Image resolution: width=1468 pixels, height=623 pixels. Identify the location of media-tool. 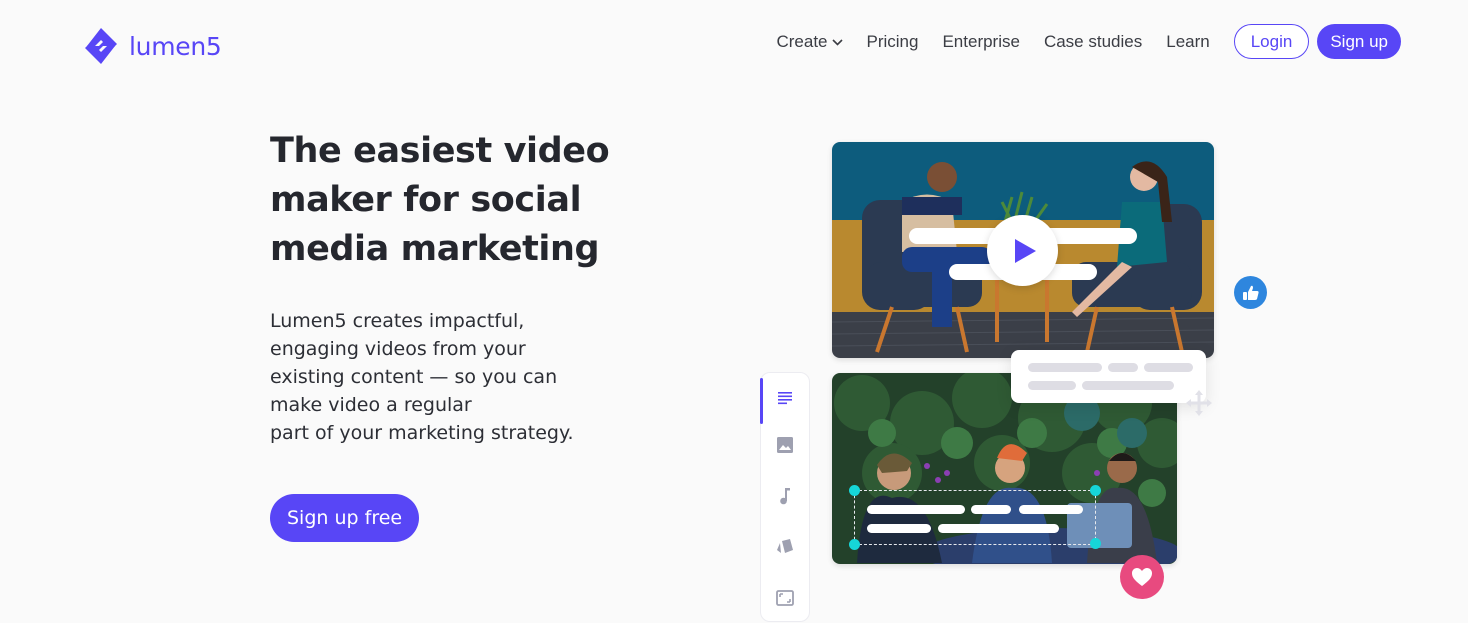
(785, 445).